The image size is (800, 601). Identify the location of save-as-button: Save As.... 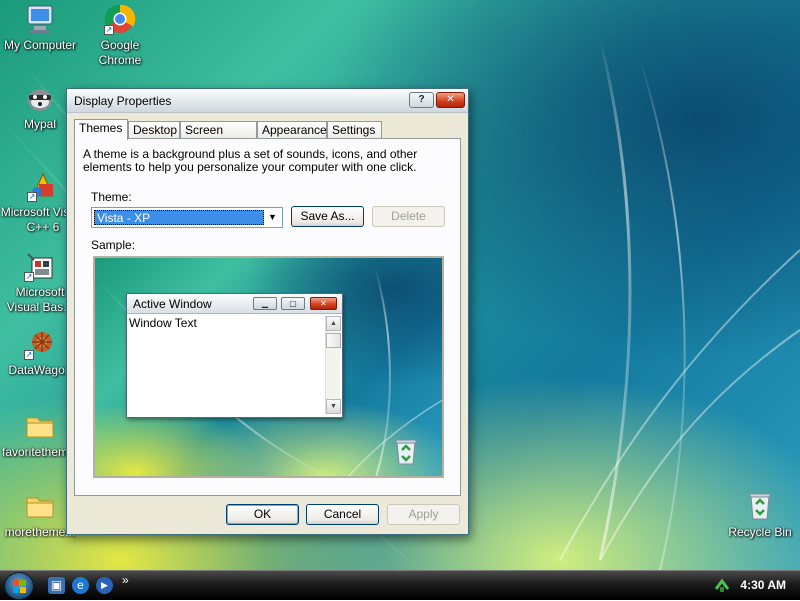
(327, 216).